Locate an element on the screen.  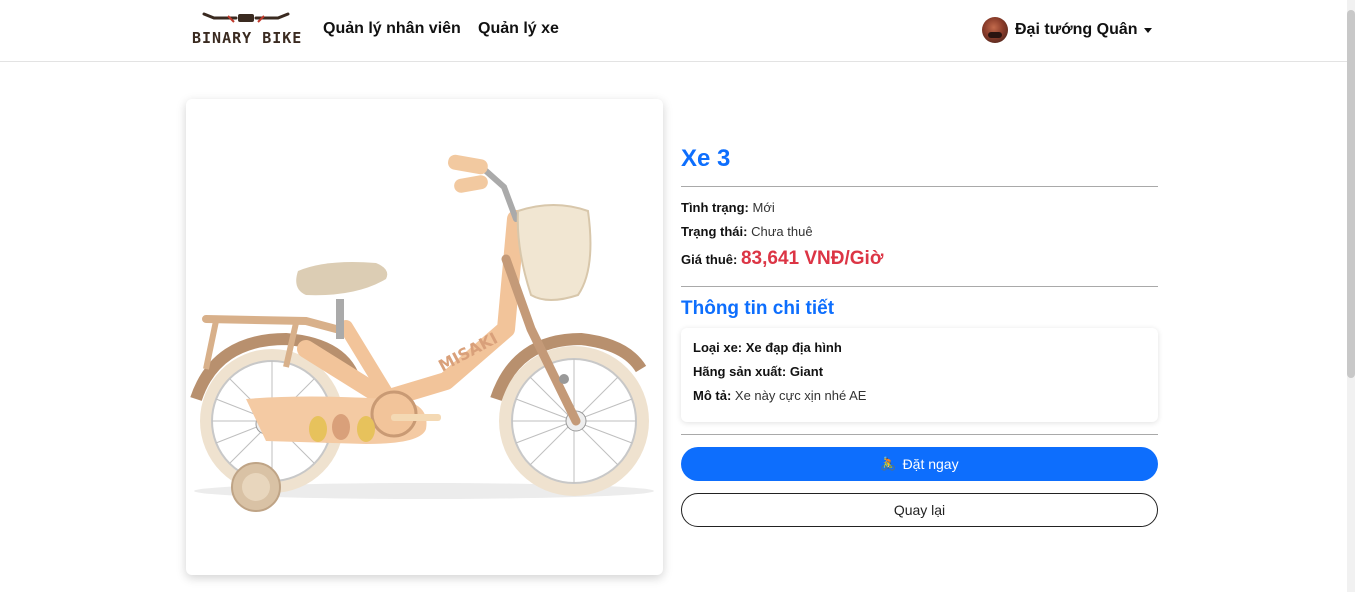
description-label: Mô tả: is located at coordinates (712, 395).